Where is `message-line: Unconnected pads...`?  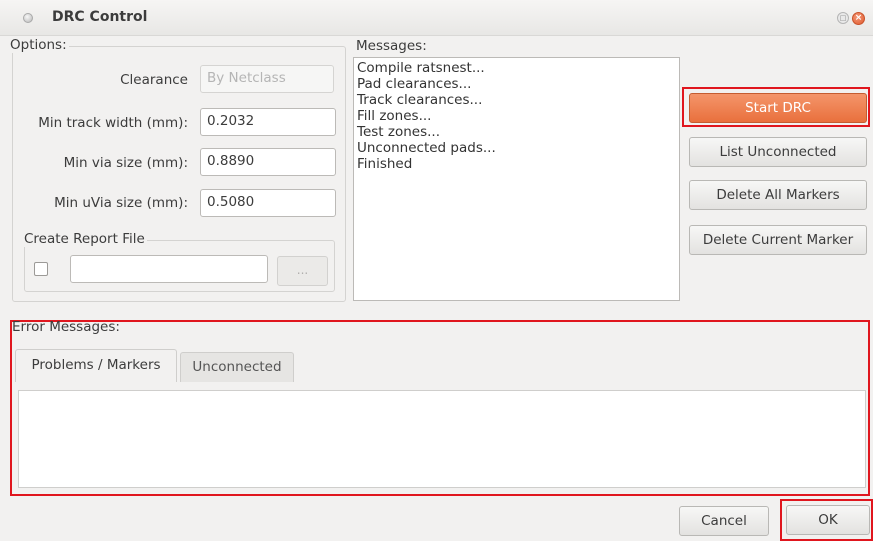 message-line: Unconnected pads... is located at coordinates (426, 148).